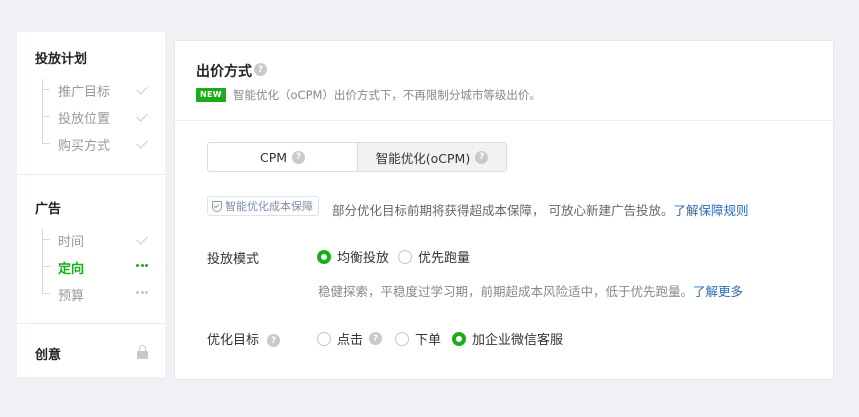 The image size is (859, 417). I want to click on radio-goal-wecom-service: 加企业微信客服, so click(507, 338).